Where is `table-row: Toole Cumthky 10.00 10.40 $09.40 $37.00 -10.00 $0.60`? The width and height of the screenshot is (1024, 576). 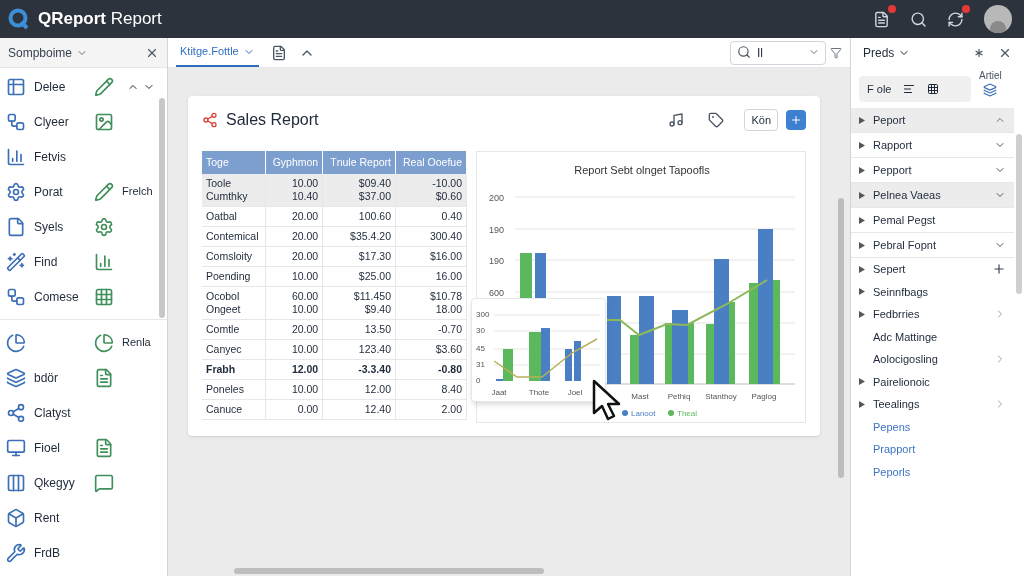
table-row: Toole Cumthky 10.00 10.40 $09.40 $37.00 -10.00 $0.60 is located at coordinates (334, 190).